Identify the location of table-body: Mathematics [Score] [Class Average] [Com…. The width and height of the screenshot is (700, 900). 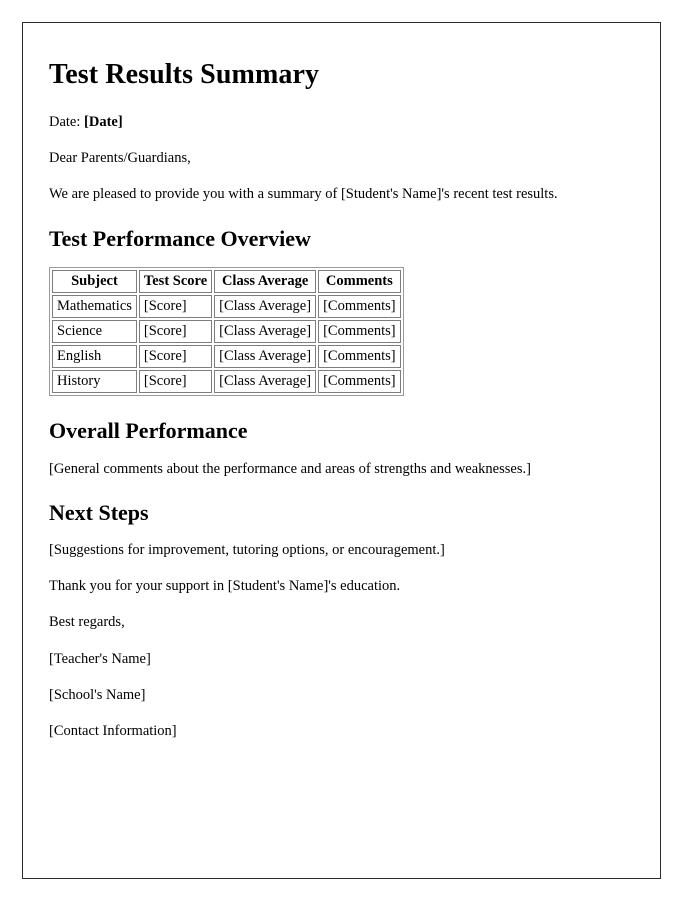
(226, 344).